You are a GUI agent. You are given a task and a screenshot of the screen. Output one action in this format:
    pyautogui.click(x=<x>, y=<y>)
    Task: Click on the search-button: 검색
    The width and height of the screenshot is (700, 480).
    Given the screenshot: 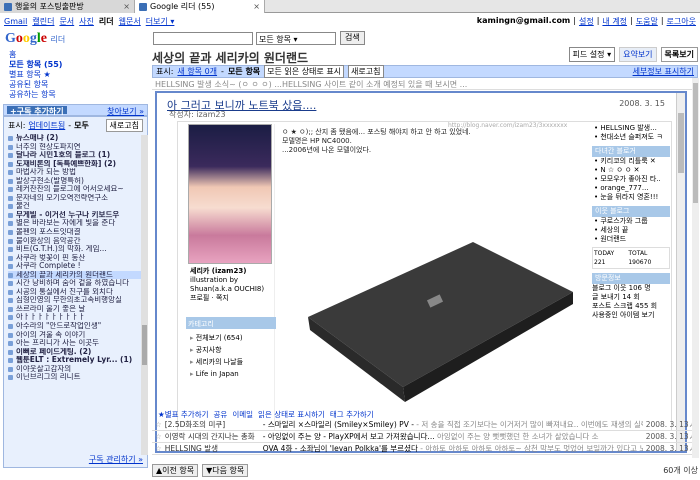 What is the action you would take?
    pyautogui.click(x=352, y=38)
    